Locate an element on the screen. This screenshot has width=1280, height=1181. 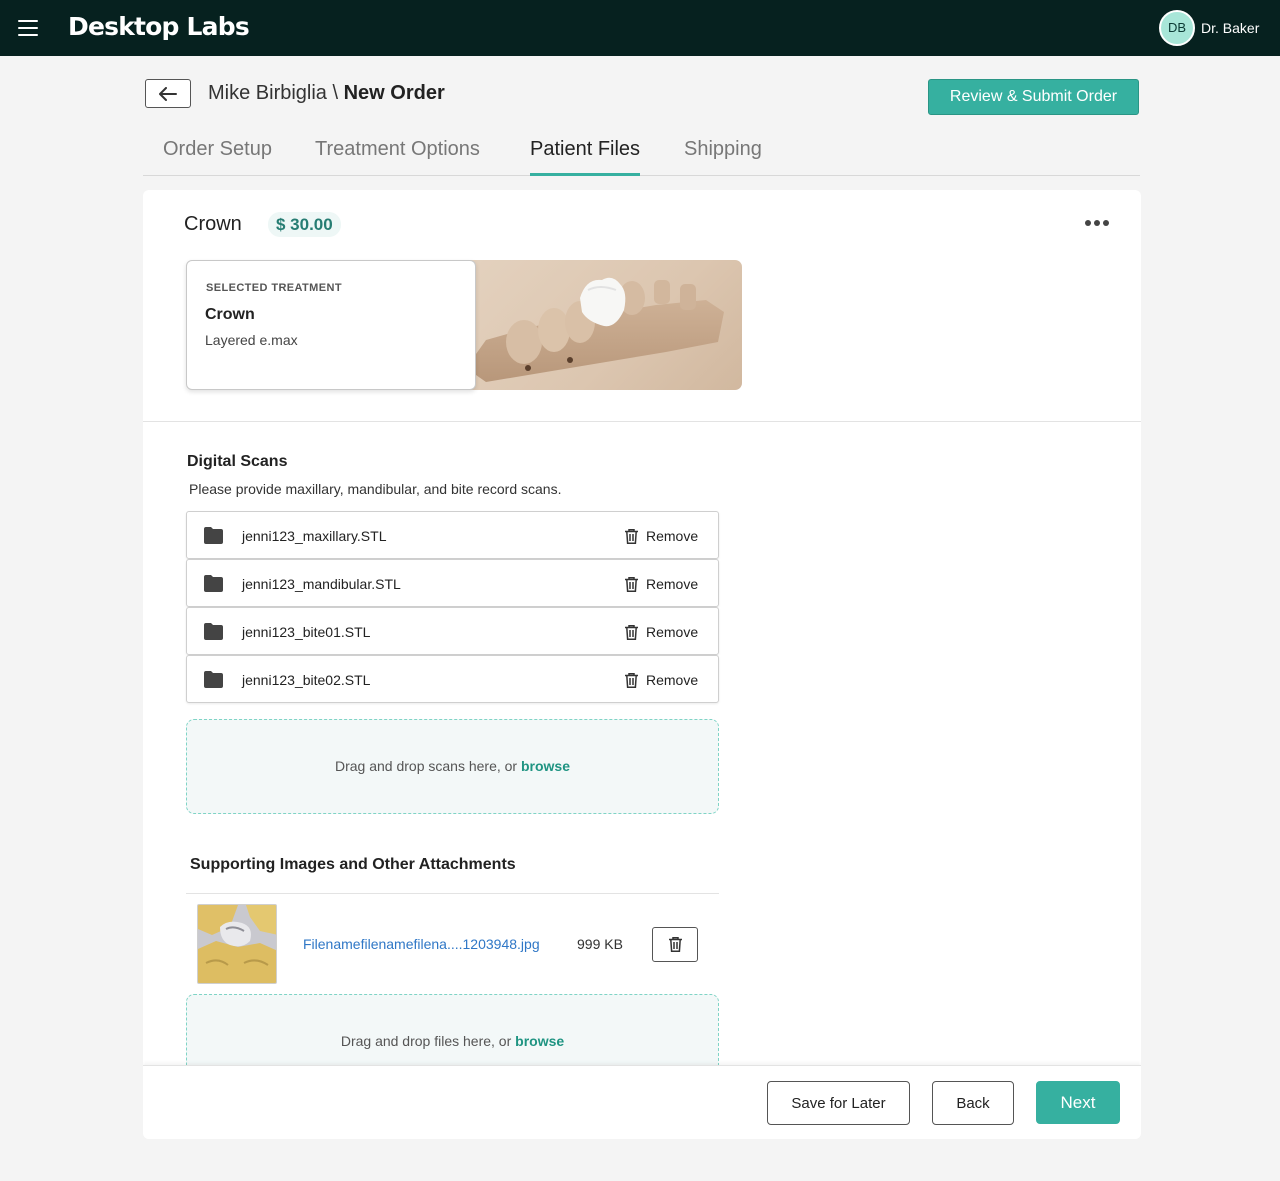
selected-treatment: SELECTED TREATMENT Crown Layered e.max is located at coordinates (464, 325).